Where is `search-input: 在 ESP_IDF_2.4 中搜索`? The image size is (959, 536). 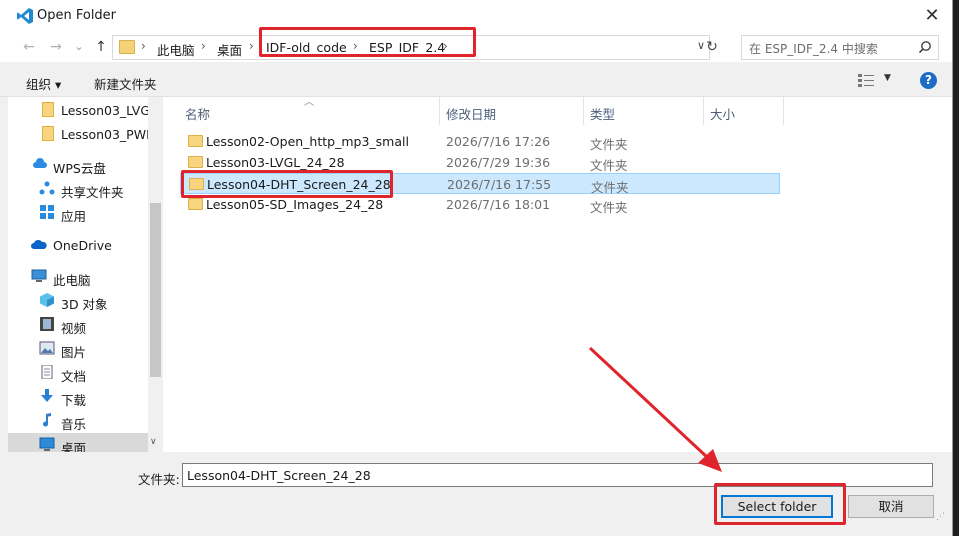
search-input: 在 ESP_IDF_2.4 中搜索 is located at coordinates (840, 47).